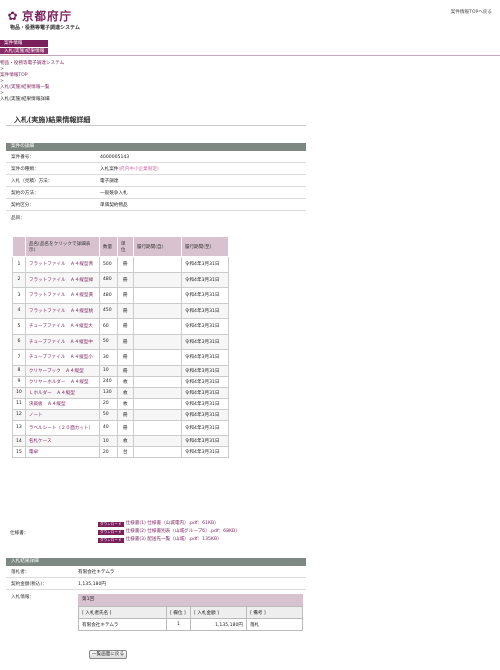 This screenshot has width=500, height=670. Describe the element at coordinates (172, 524) in the screenshot. I see `spec-file-link: 仕様書(1) 仕様書（山城電内）.pdf：61KB）` at that location.